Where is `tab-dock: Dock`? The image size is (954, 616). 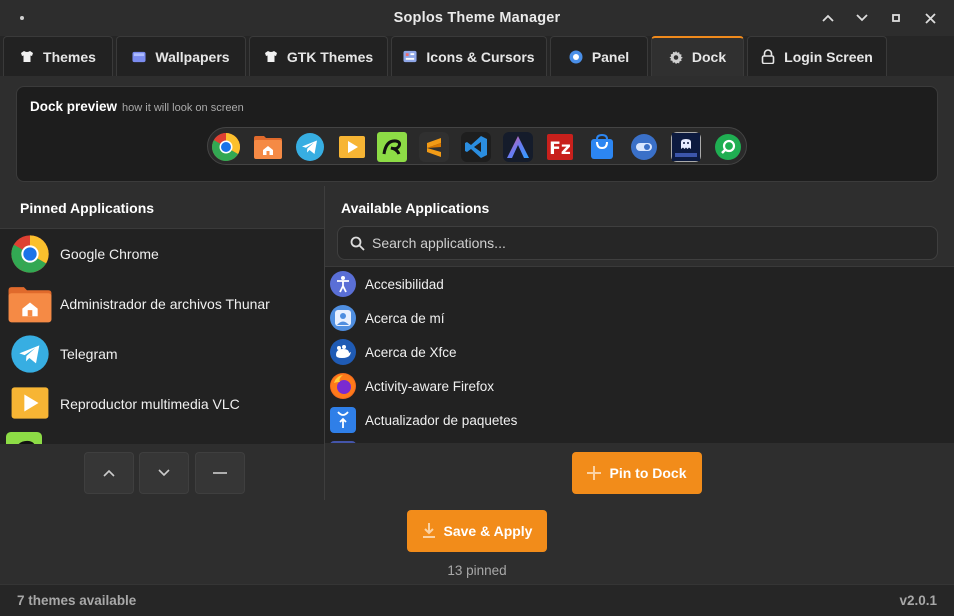 tab-dock: Dock is located at coordinates (697, 56).